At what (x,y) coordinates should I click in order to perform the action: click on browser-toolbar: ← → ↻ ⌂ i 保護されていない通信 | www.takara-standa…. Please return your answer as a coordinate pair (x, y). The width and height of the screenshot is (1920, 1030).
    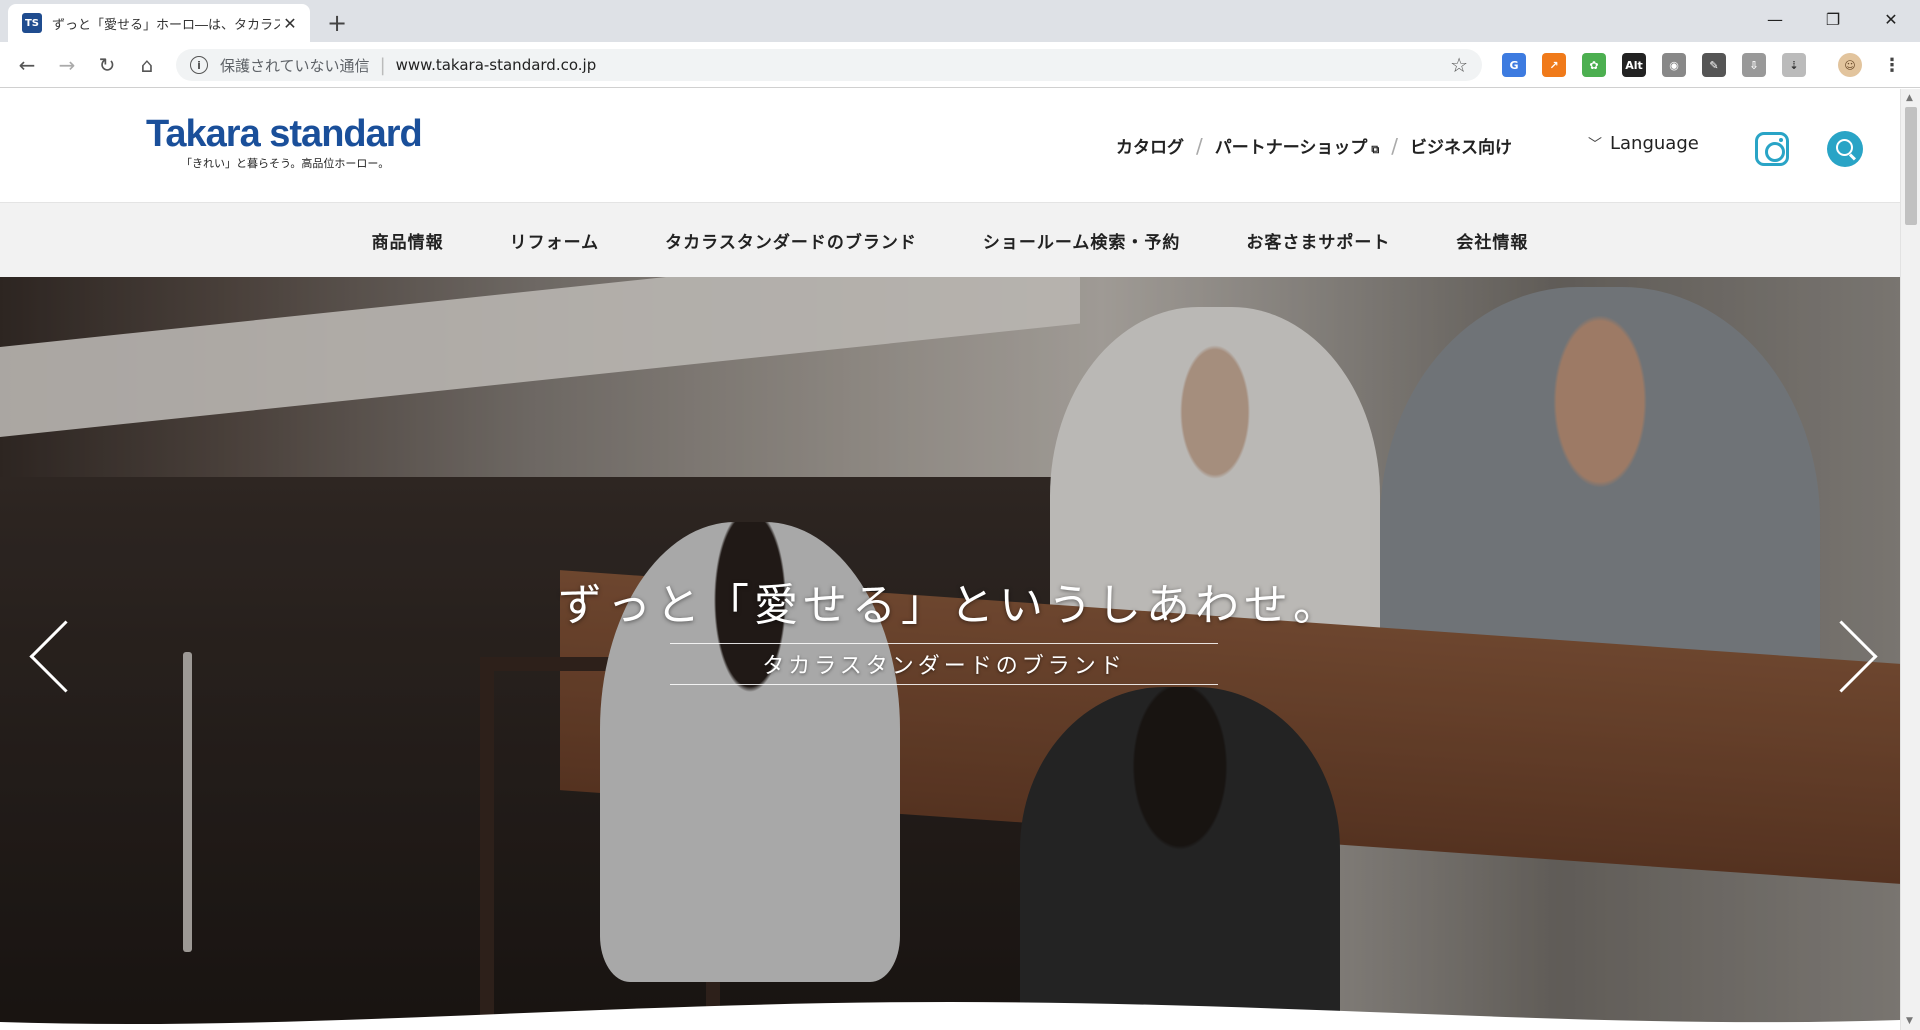
    Looking at the image, I should click on (960, 65).